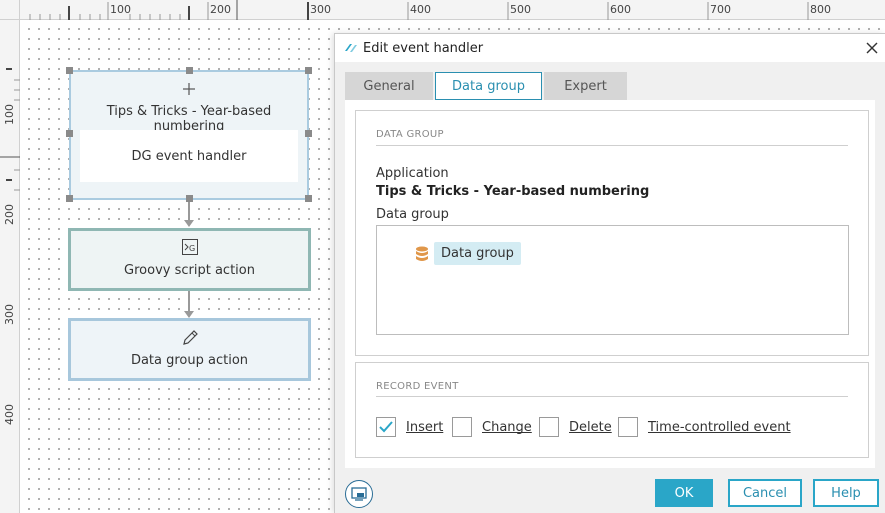  What do you see at coordinates (410, 134) in the screenshot?
I see `section-caption: DATA GROUP` at bounding box center [410, 134].